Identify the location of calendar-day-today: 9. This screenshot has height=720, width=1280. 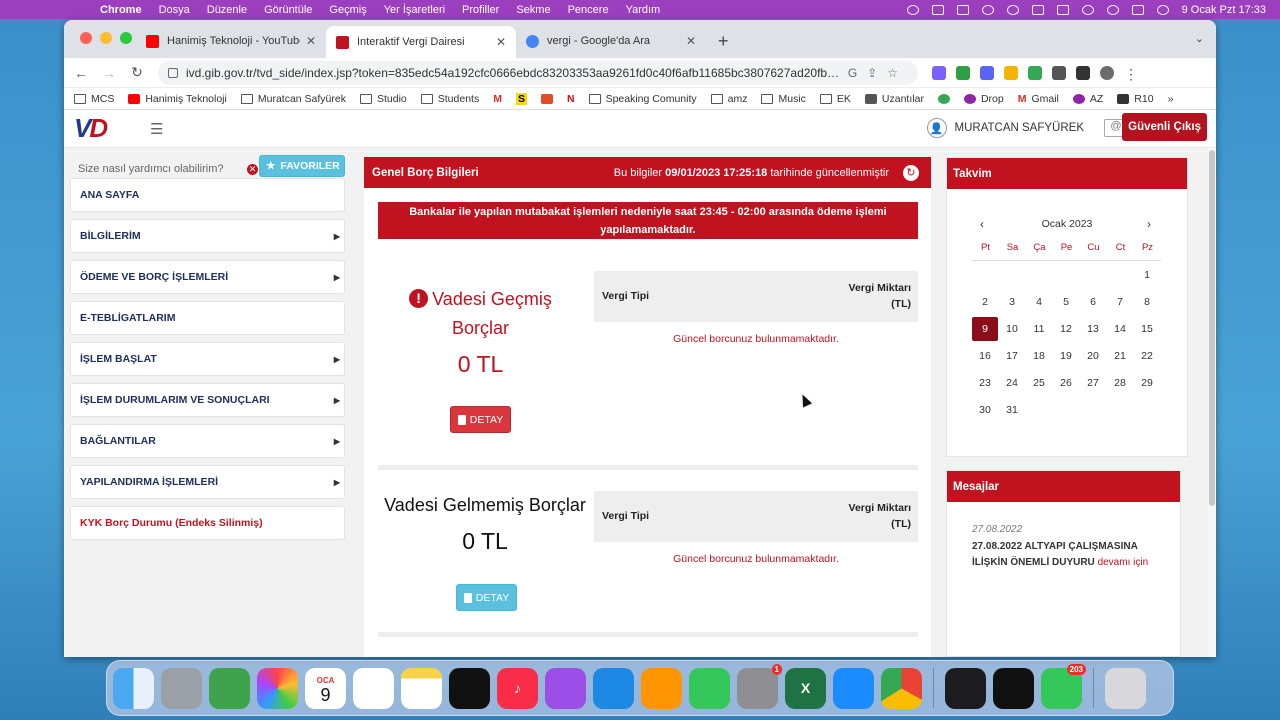
(985, 329).